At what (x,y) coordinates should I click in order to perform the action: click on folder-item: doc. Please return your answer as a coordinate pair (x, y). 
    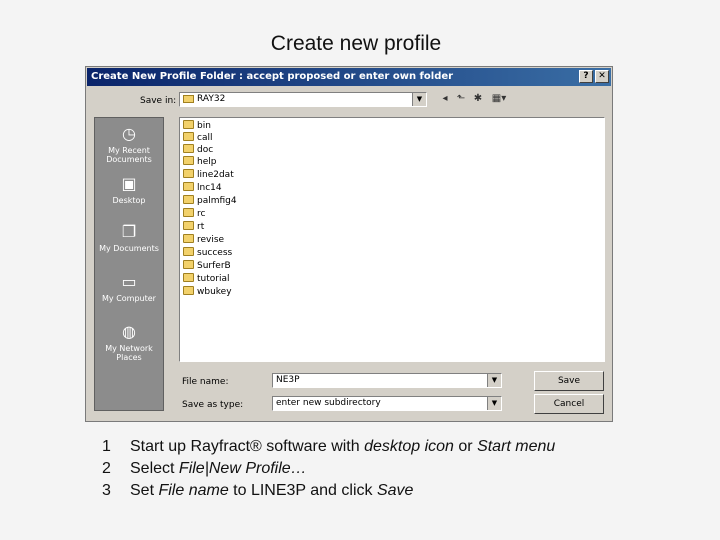
    Looking at the image, I should click on (198, 150).